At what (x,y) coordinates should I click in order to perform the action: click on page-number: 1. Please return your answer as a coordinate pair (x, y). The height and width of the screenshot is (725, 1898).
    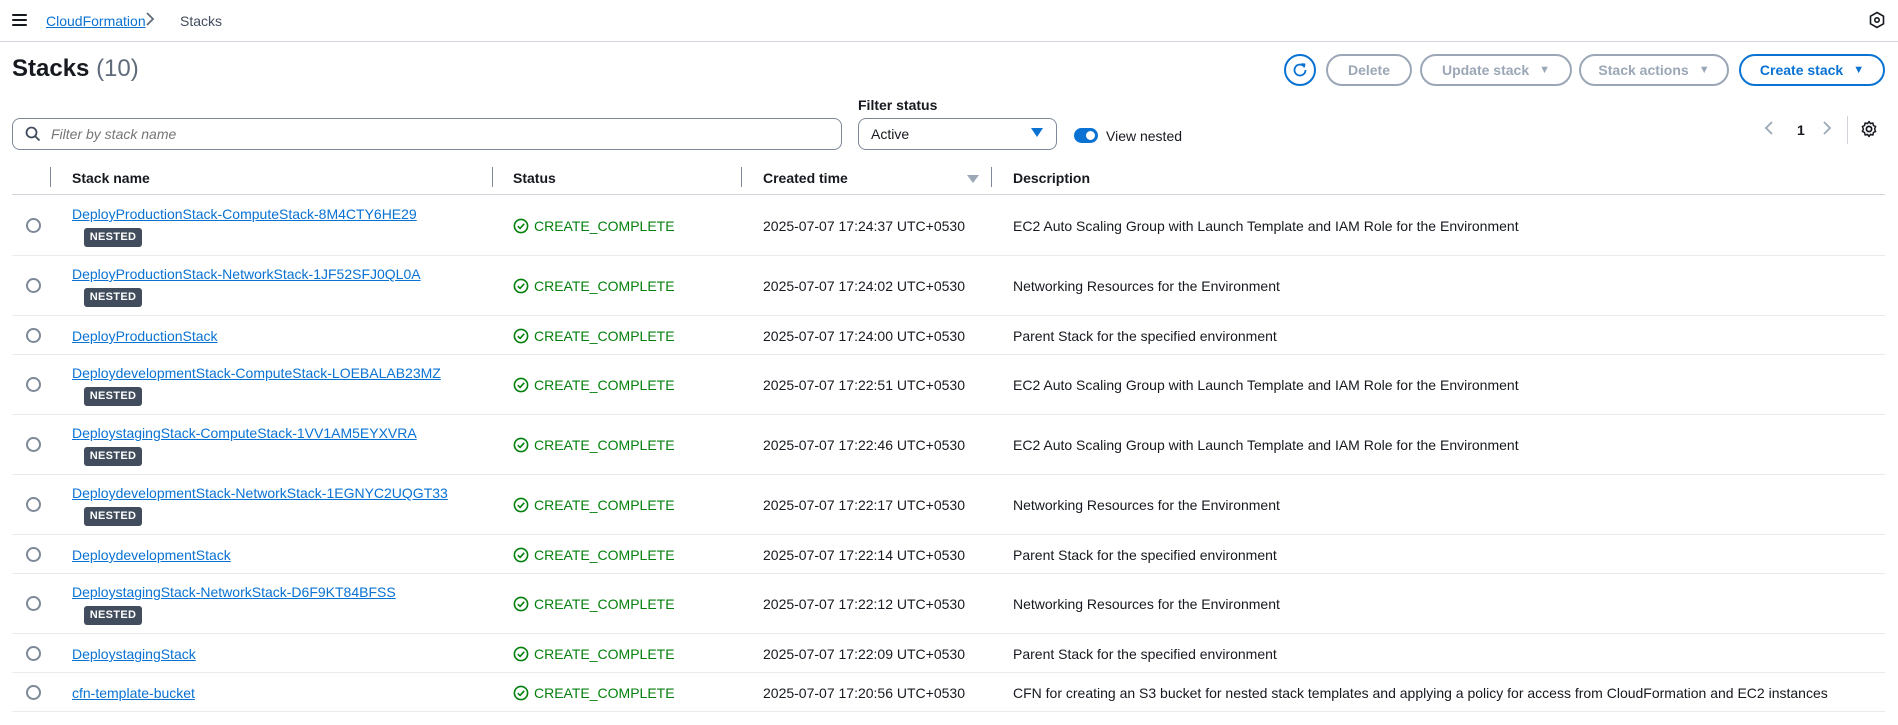
    Looking at the image, I should click on (1801, 130).